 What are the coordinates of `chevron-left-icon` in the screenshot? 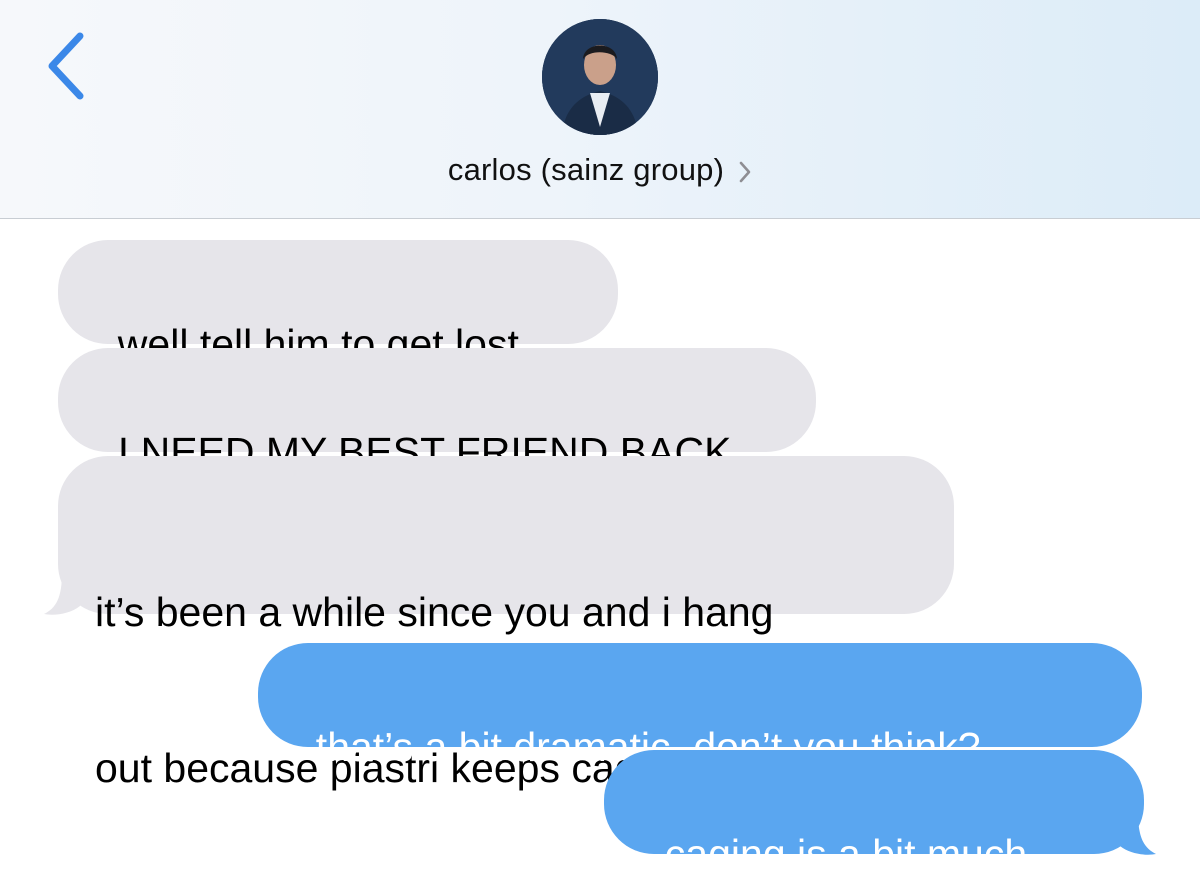 It's located at (65, 64).